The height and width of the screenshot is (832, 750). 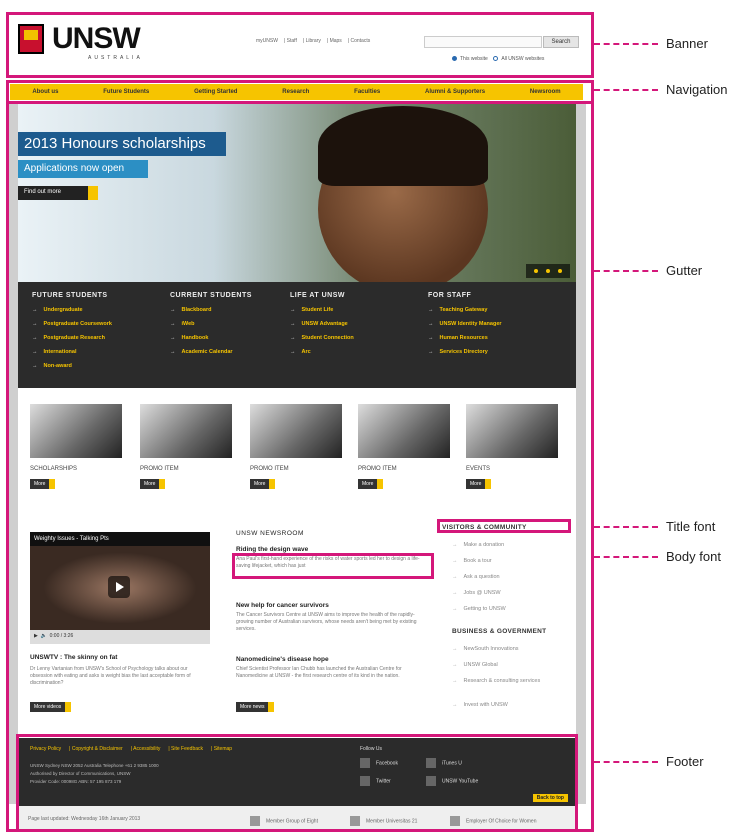 What do you see at coordinates (697, 89) in the screenshot?
I see `callout-label: Navigation` at bounding box center [697, 89].